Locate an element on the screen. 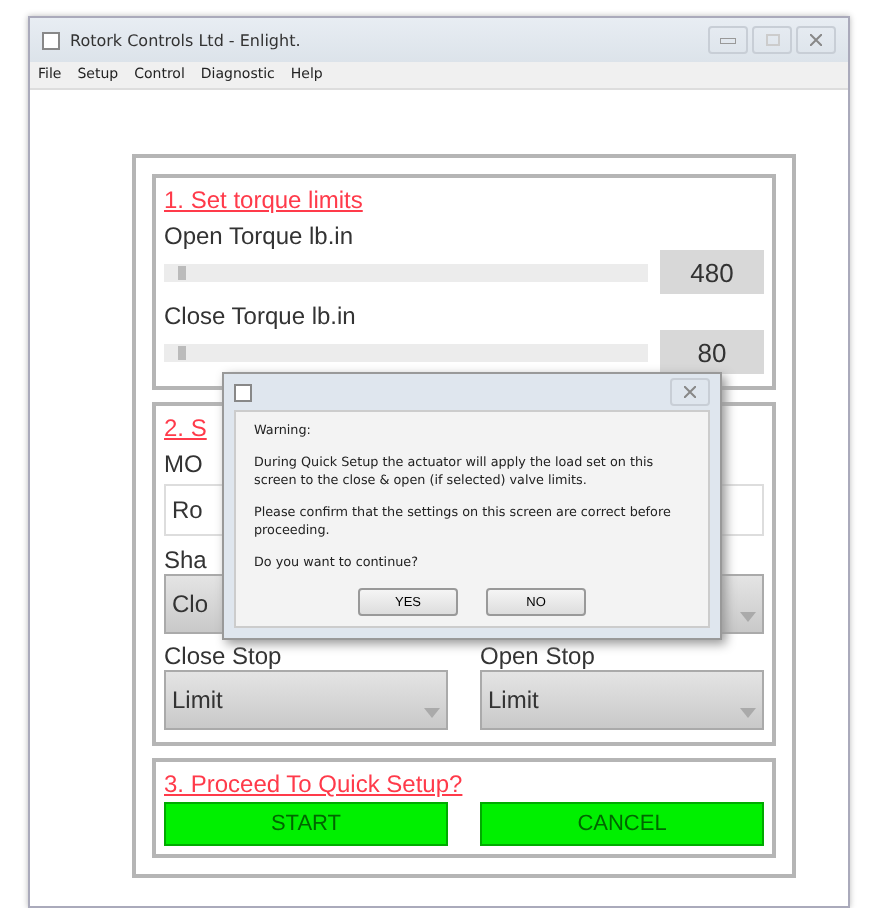 This screenshot has width=876, height=908. stop-label: Open Stop is located at coordinates (537, 656).